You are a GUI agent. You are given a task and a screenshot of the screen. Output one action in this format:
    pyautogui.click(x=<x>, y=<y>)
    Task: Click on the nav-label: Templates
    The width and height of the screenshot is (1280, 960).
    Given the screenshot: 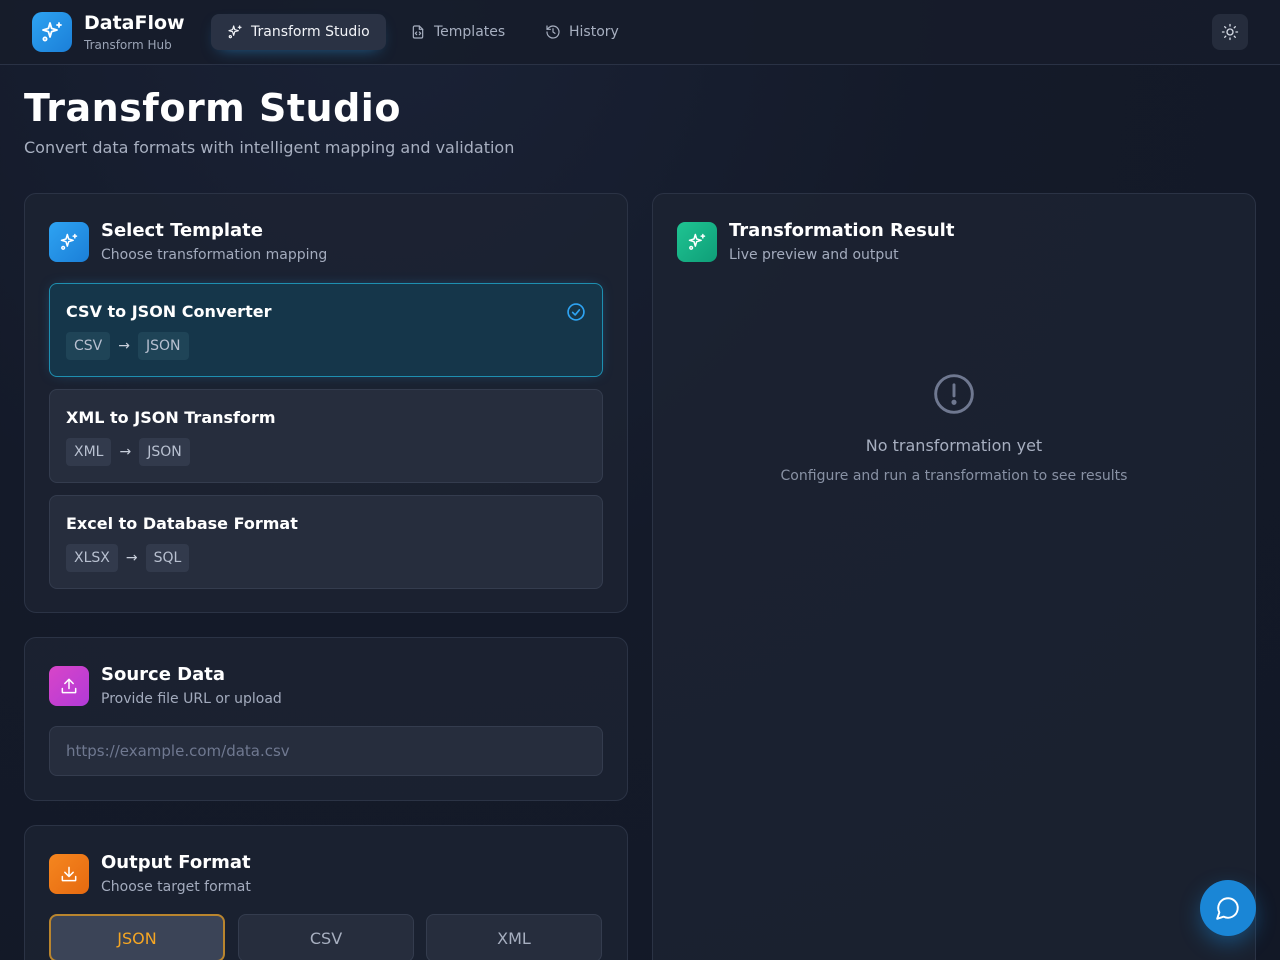 What is the action you would take?
    pyautogui.click(x=470, y=32)
    